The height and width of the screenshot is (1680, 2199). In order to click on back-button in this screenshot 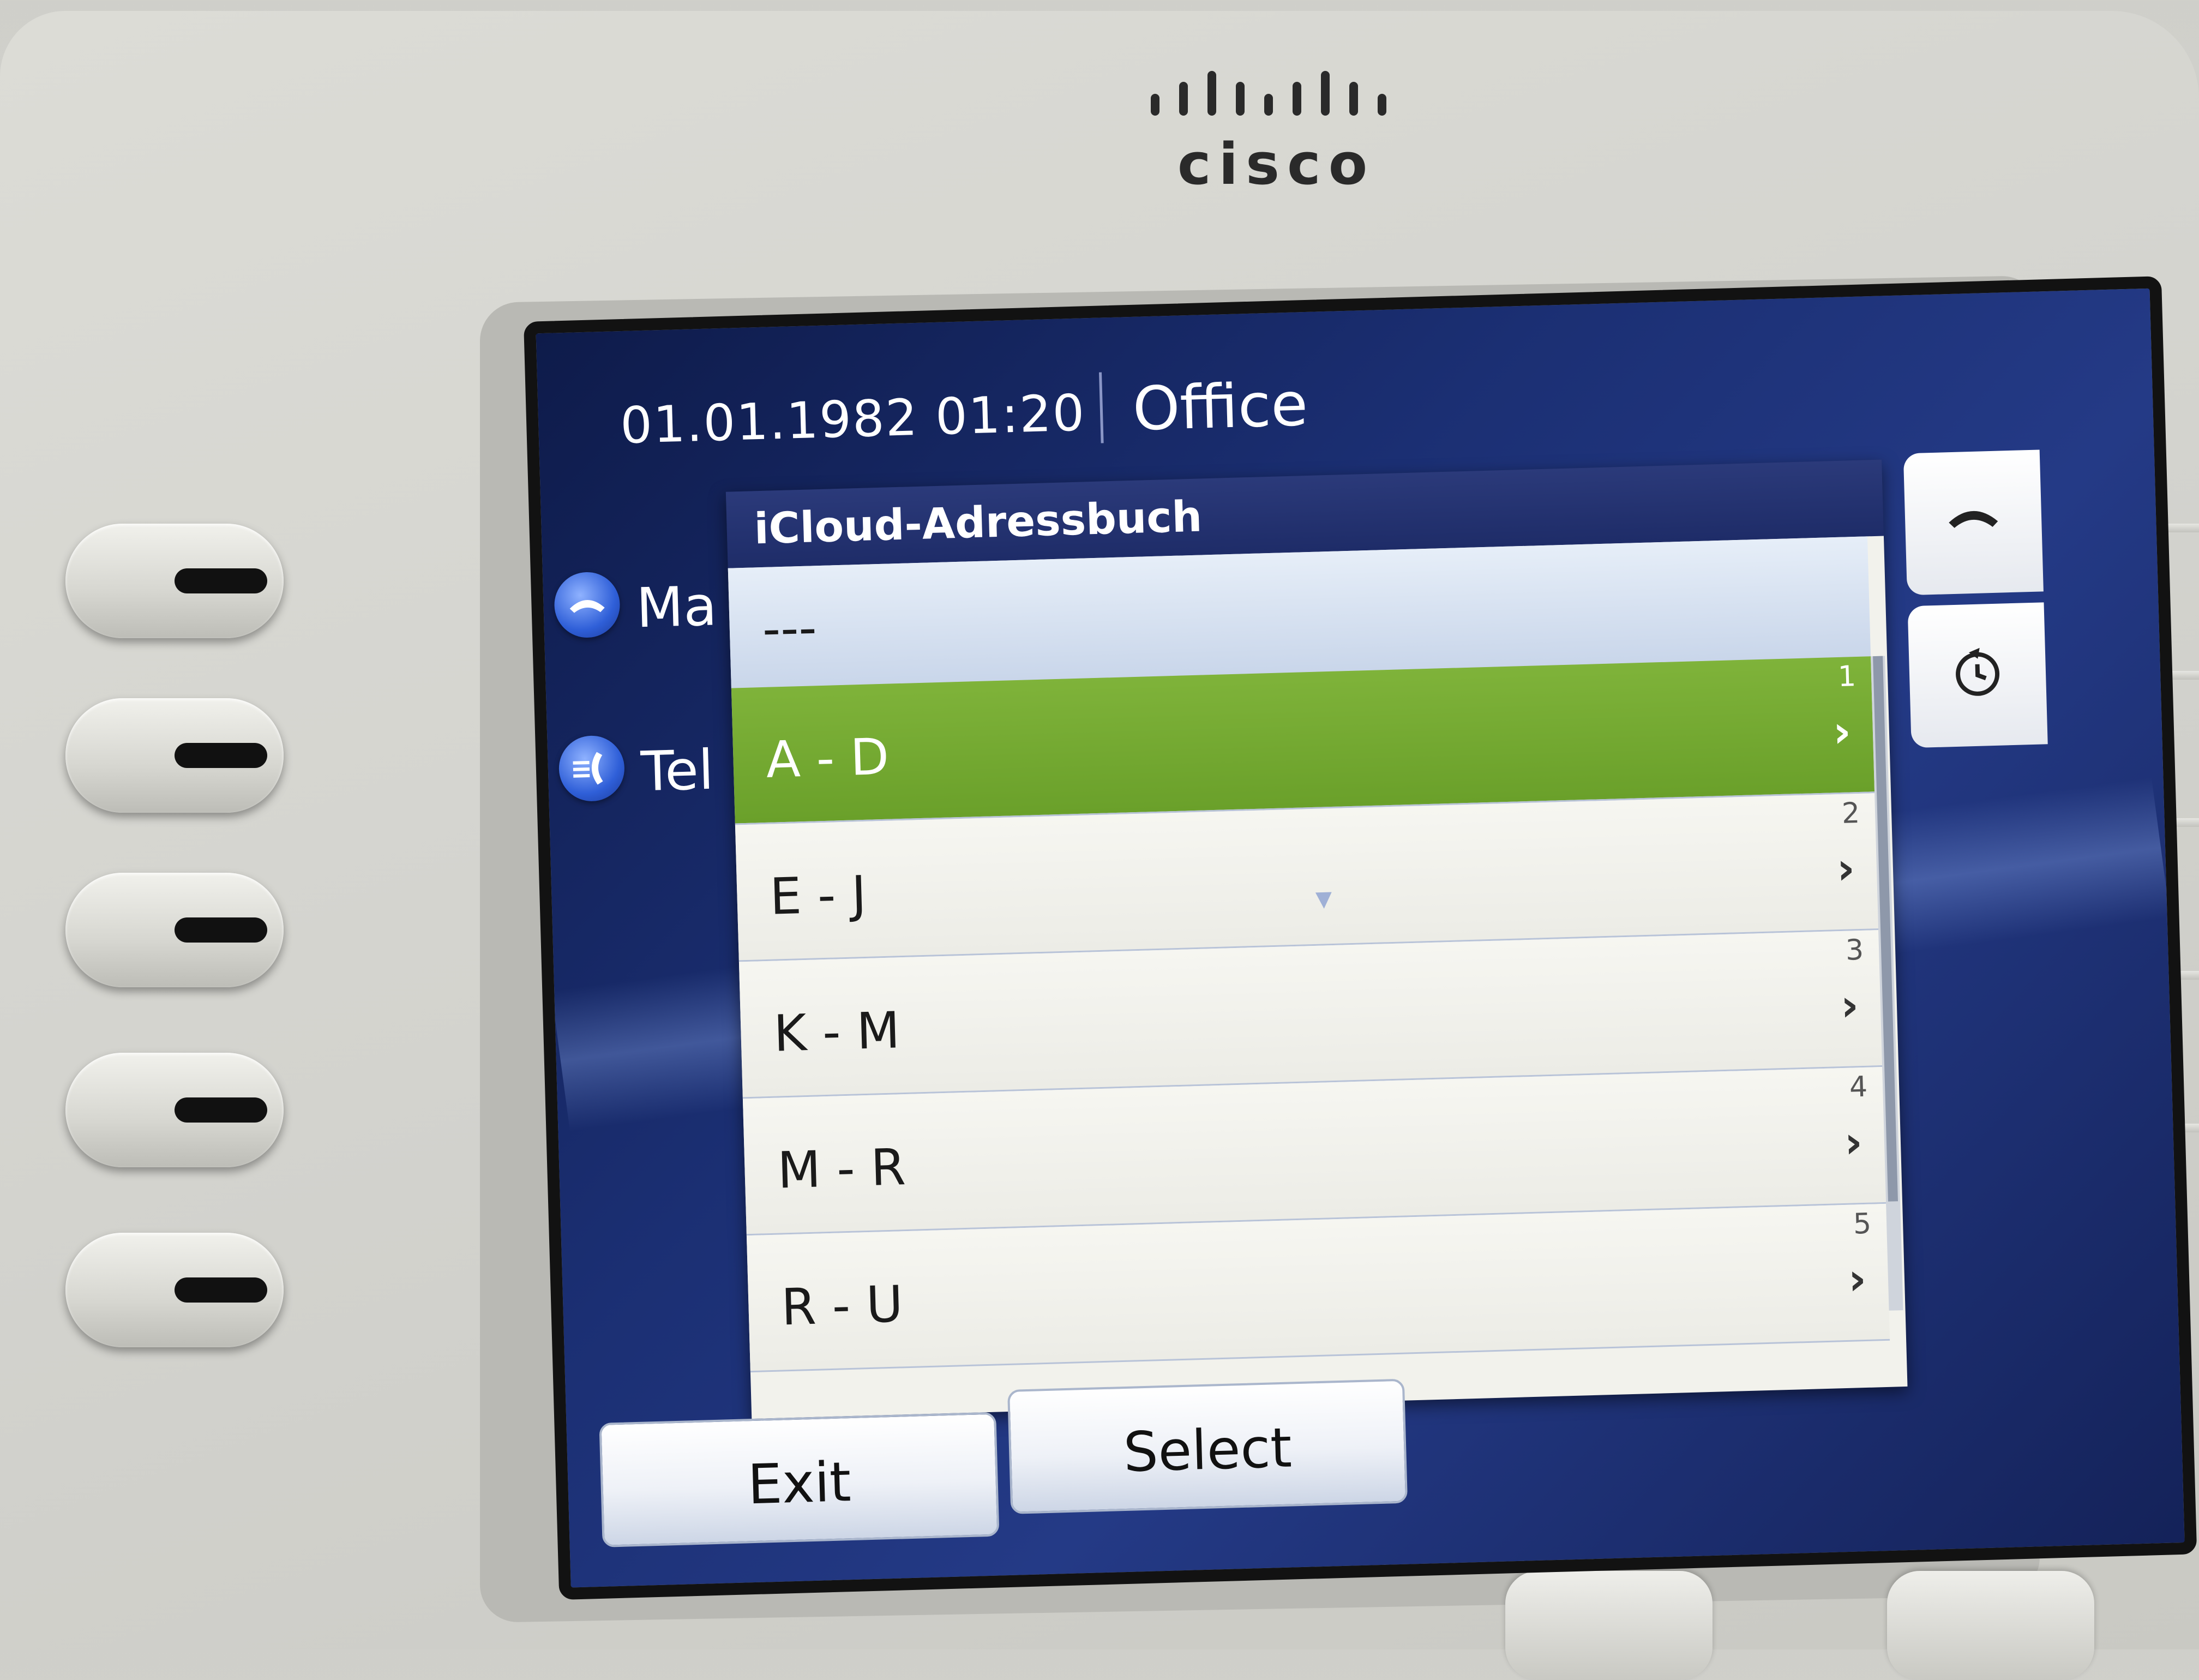, I will do `click(1977, 675)`.